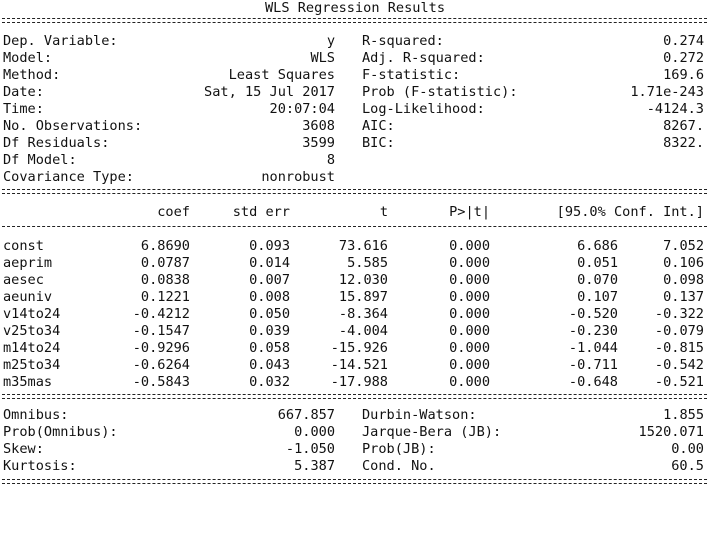  I want to click on info-value: WLS, so click(322, 58).